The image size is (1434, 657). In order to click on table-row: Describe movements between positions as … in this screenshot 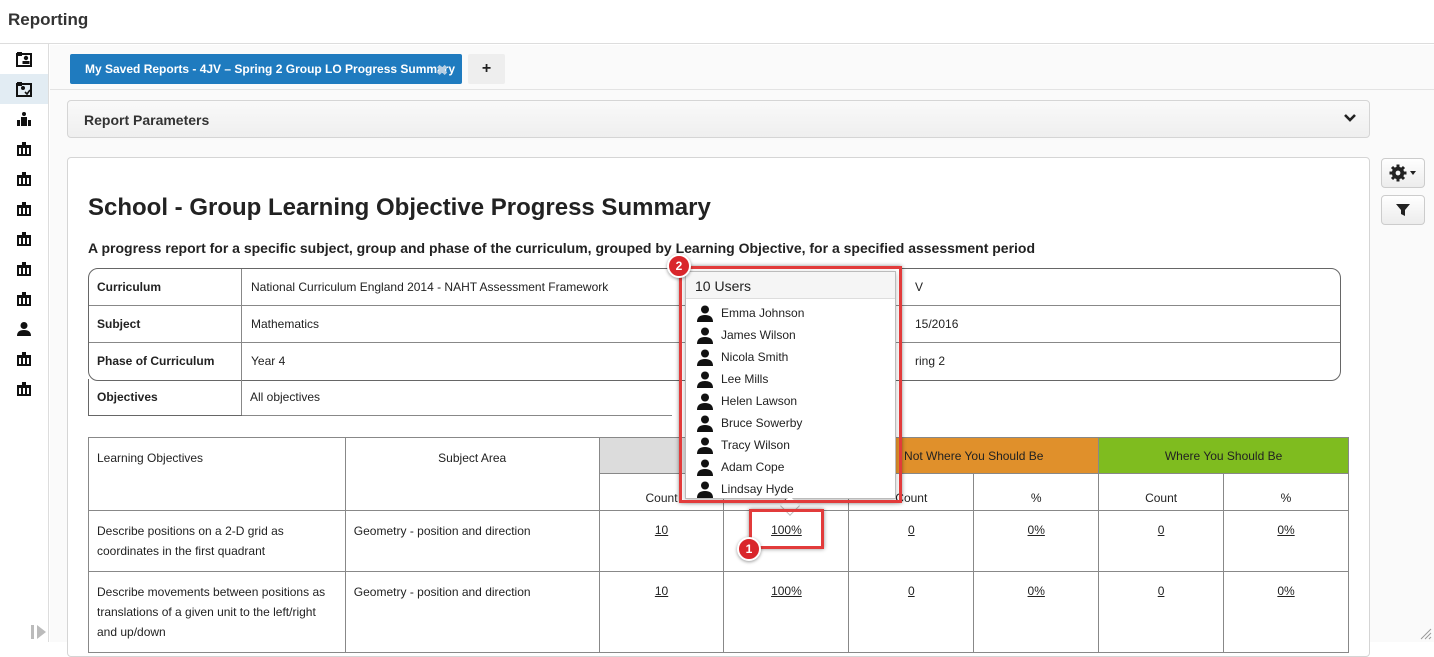, I will do `click(719, 612)`.